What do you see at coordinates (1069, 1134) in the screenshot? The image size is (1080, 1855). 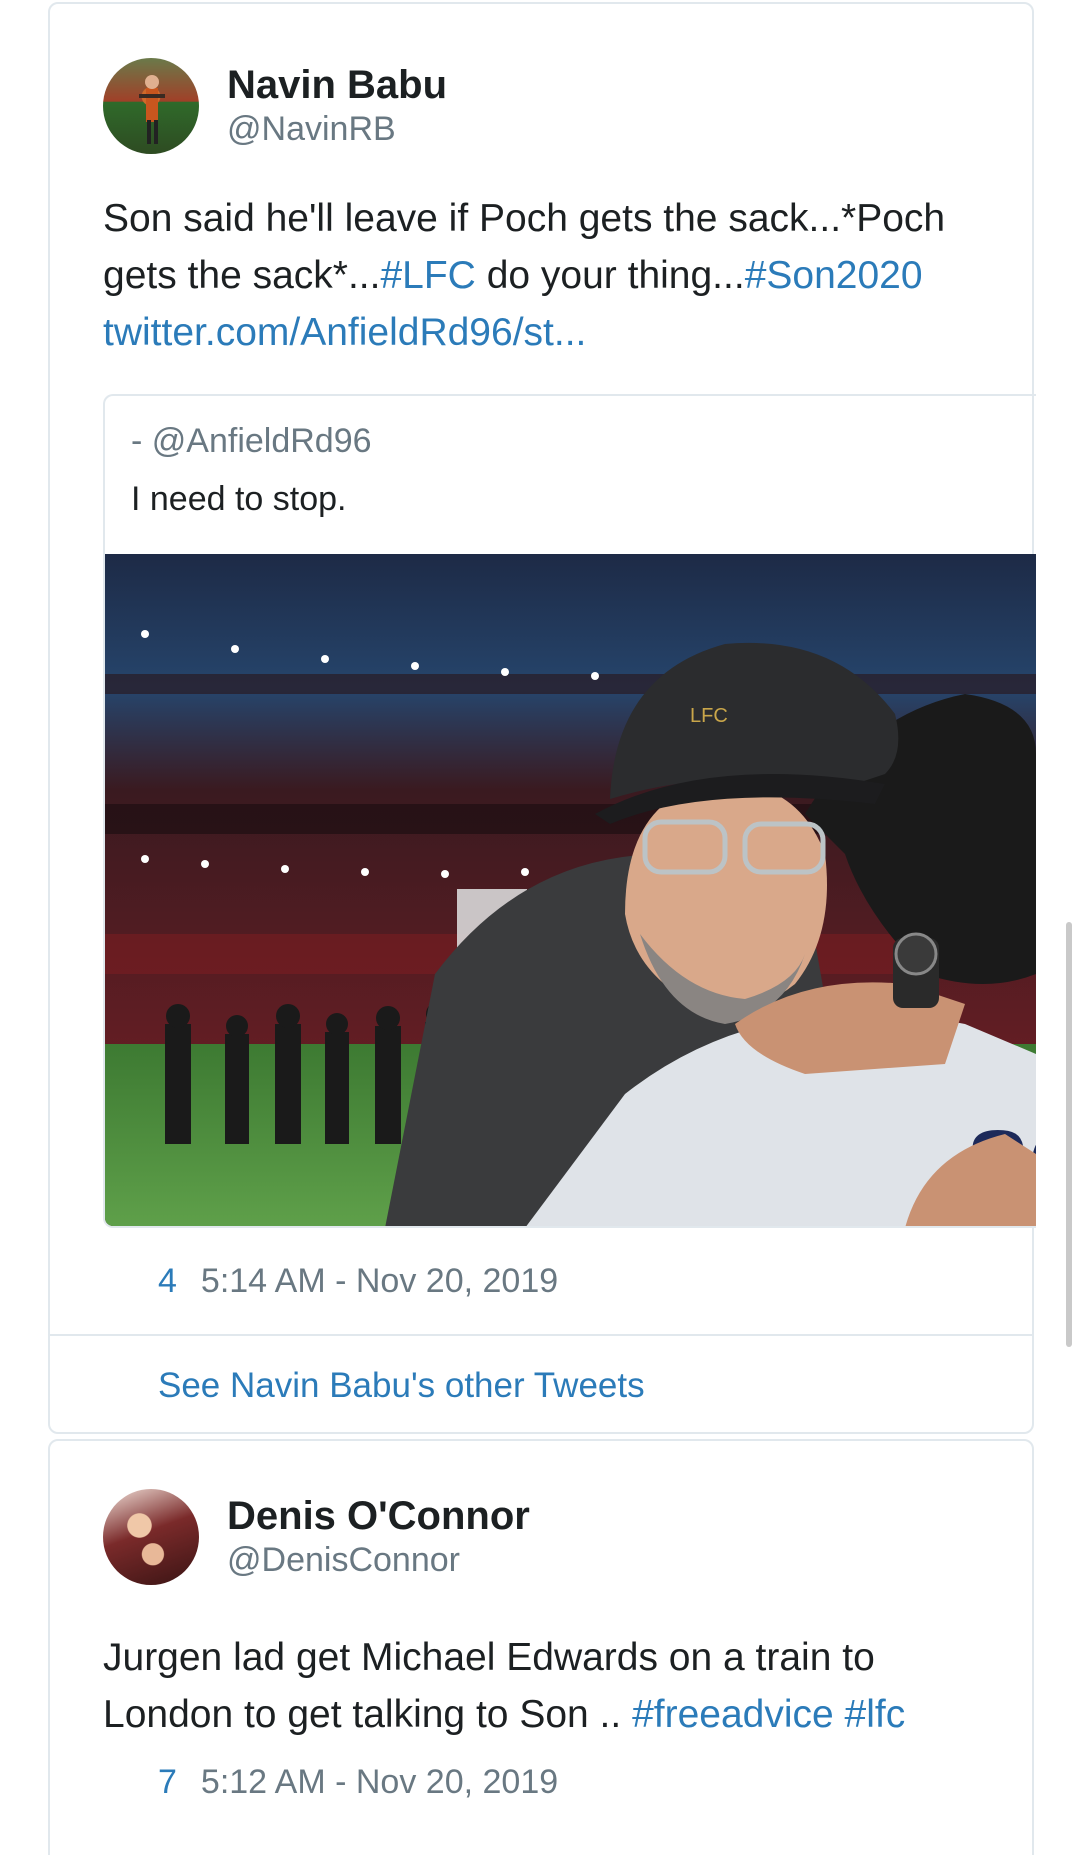 I see `scrollbar` at bounding box center [1069, 1134].